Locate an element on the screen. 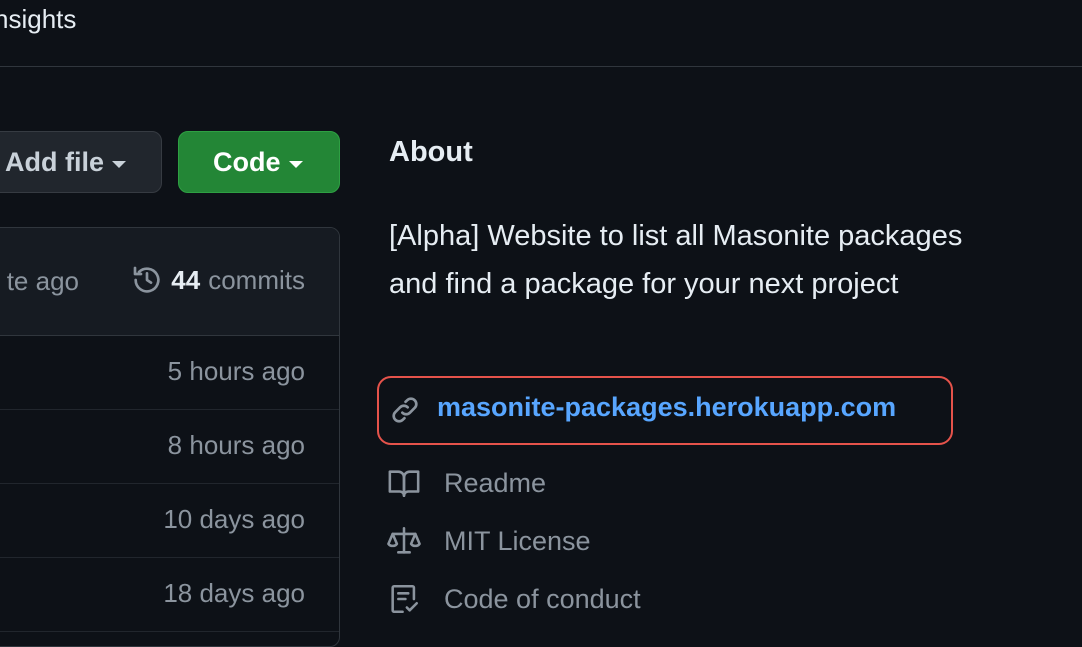 This screenshot has width=1082, height=647. tab-insights: nsights is located at coordinates (38, 19).